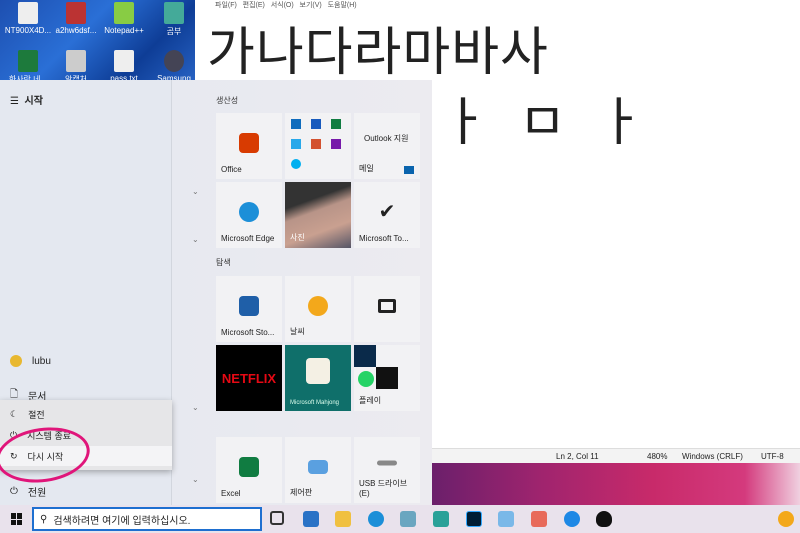 This screenshot has height=533, width=800. I want to click on windows-start-icon, so click(17, 519).